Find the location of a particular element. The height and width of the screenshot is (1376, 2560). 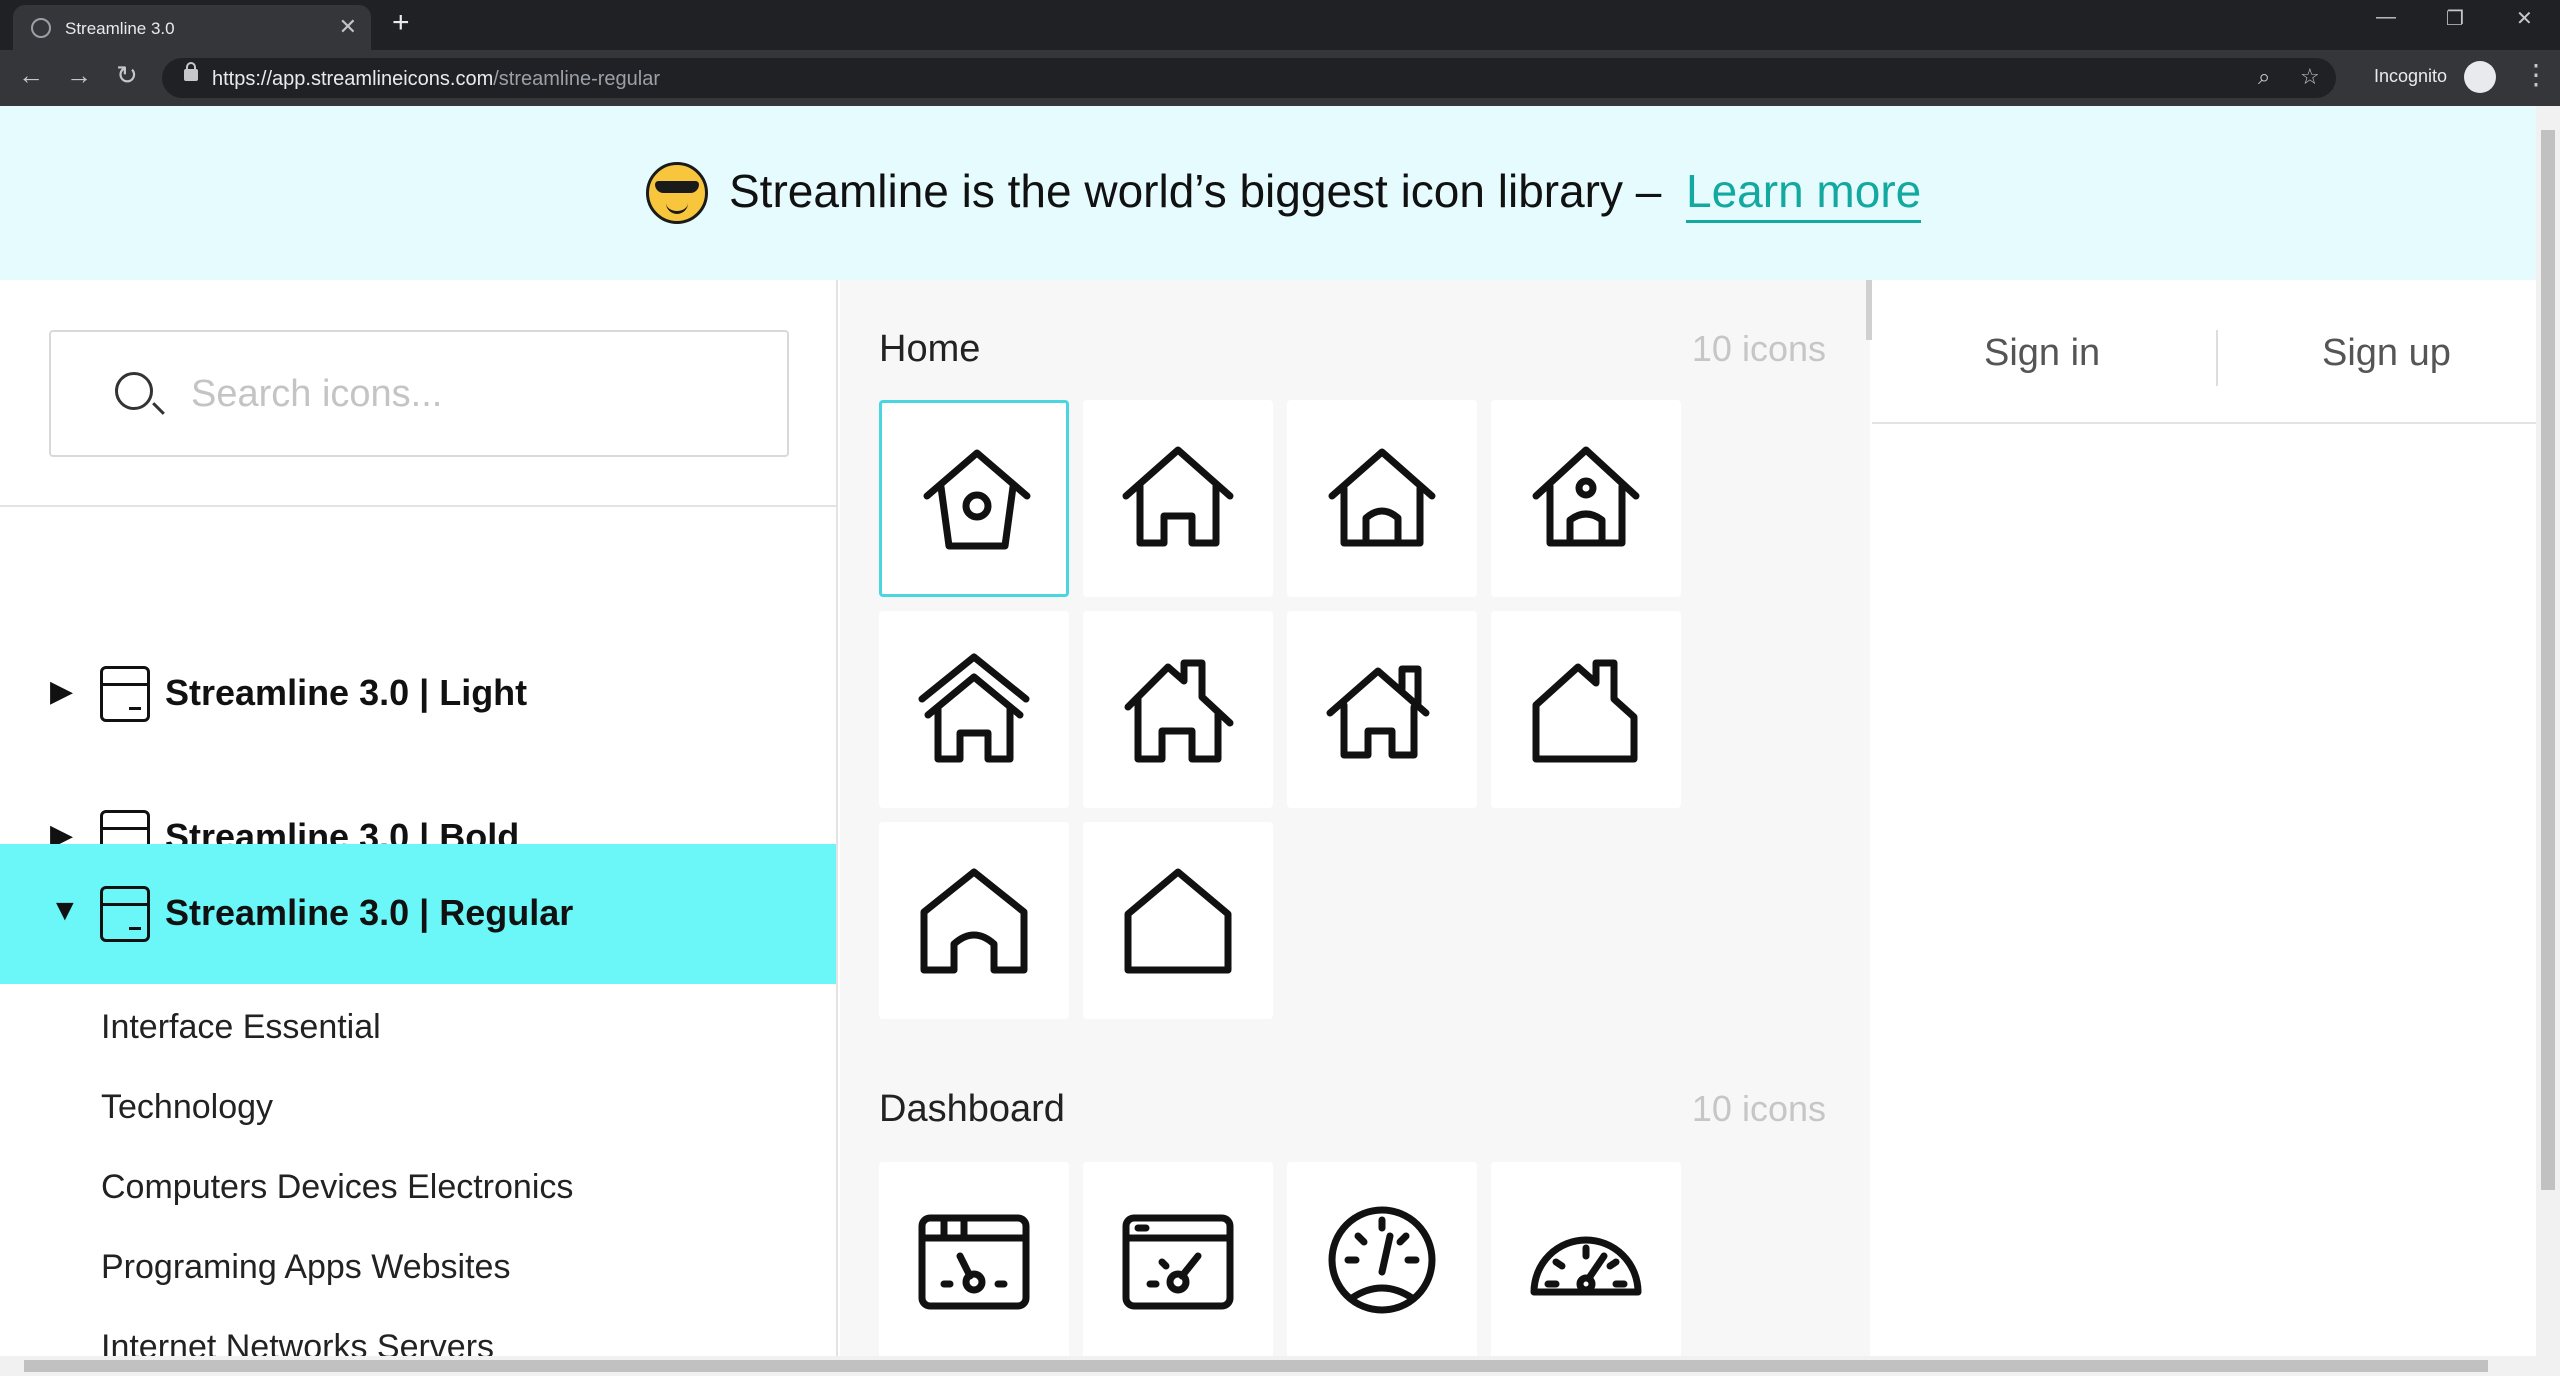

group-title: Streamline 3.0 | Light is located at coordinates (346, 692).